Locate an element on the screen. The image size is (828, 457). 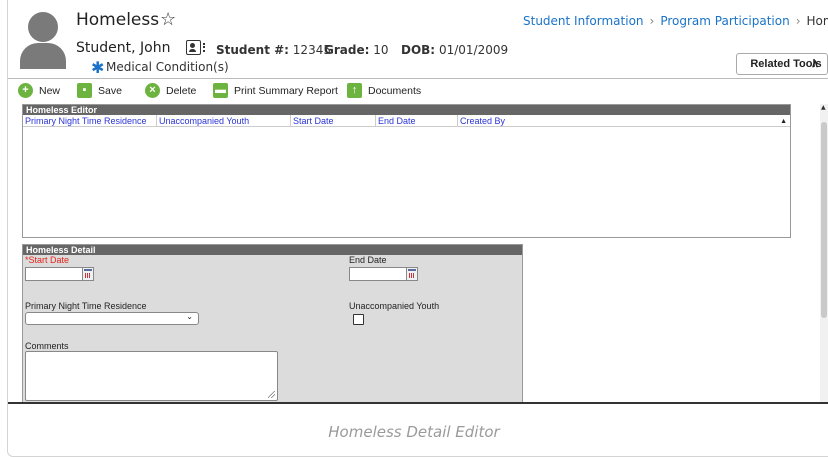
chevron-down-icon: ⌄ is located at coordinates (189, 316).